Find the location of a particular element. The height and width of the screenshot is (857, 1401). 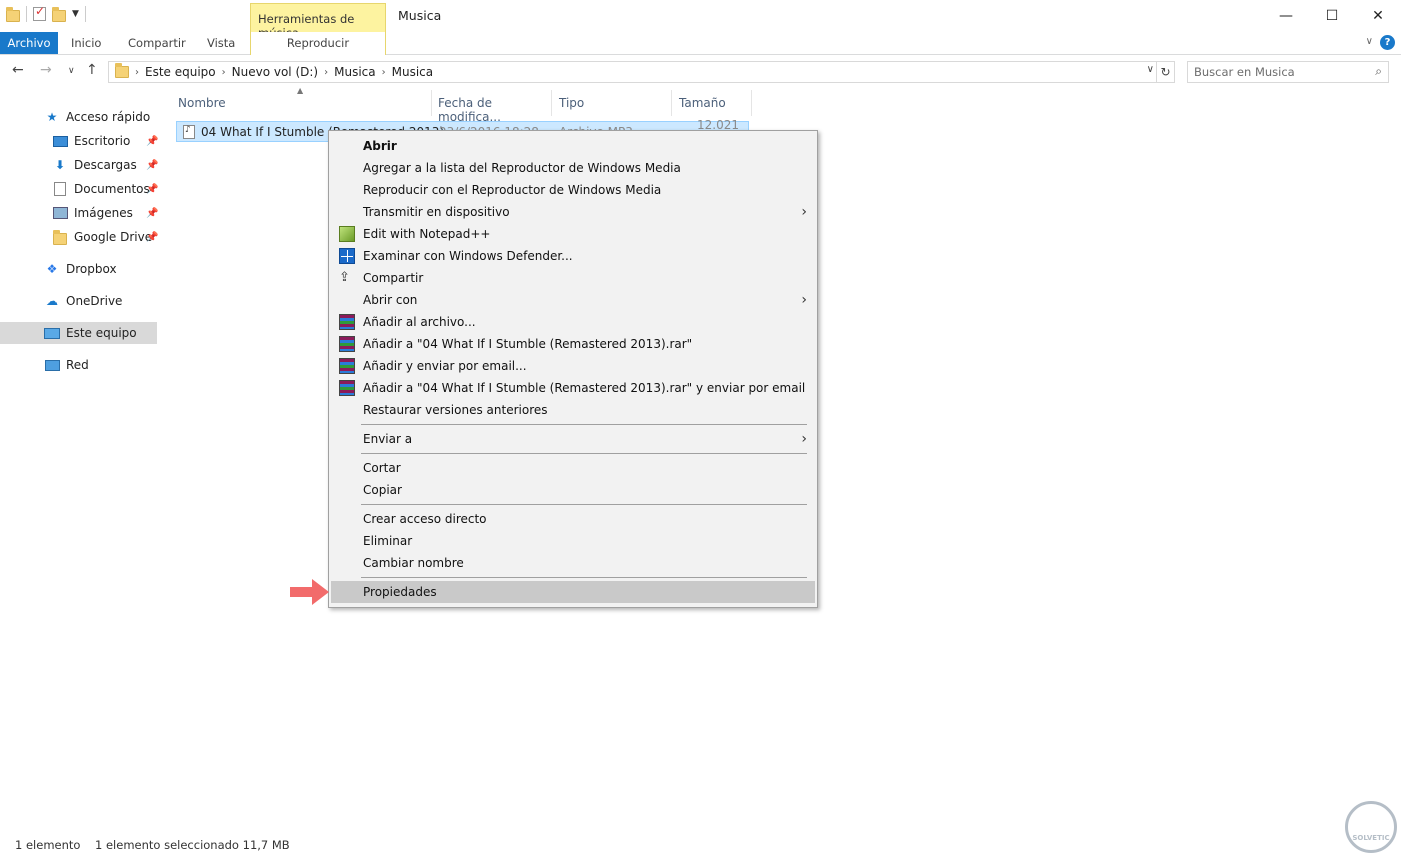

nav-item-dropbox: ❖ Dropbox is located at coordinates (80, 269).